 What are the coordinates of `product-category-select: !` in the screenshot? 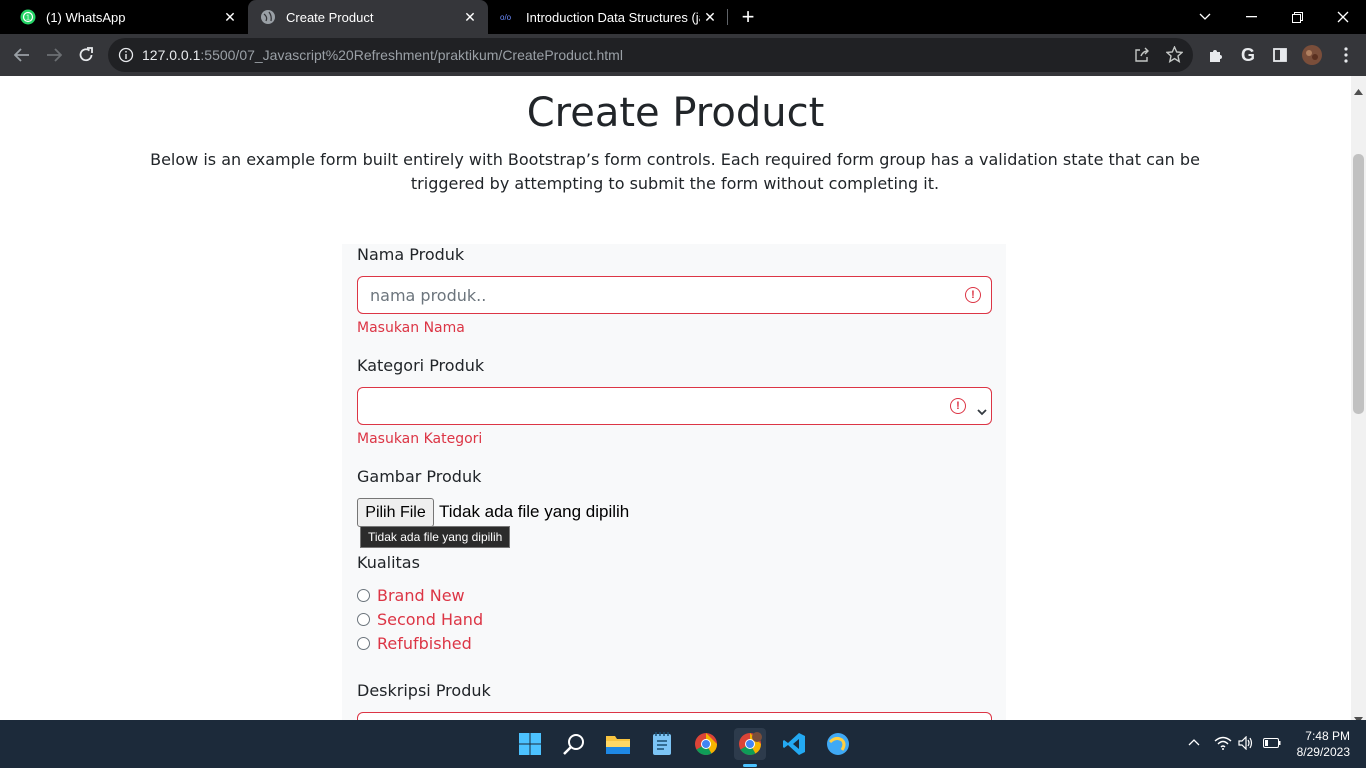 It's located at (674, 406).